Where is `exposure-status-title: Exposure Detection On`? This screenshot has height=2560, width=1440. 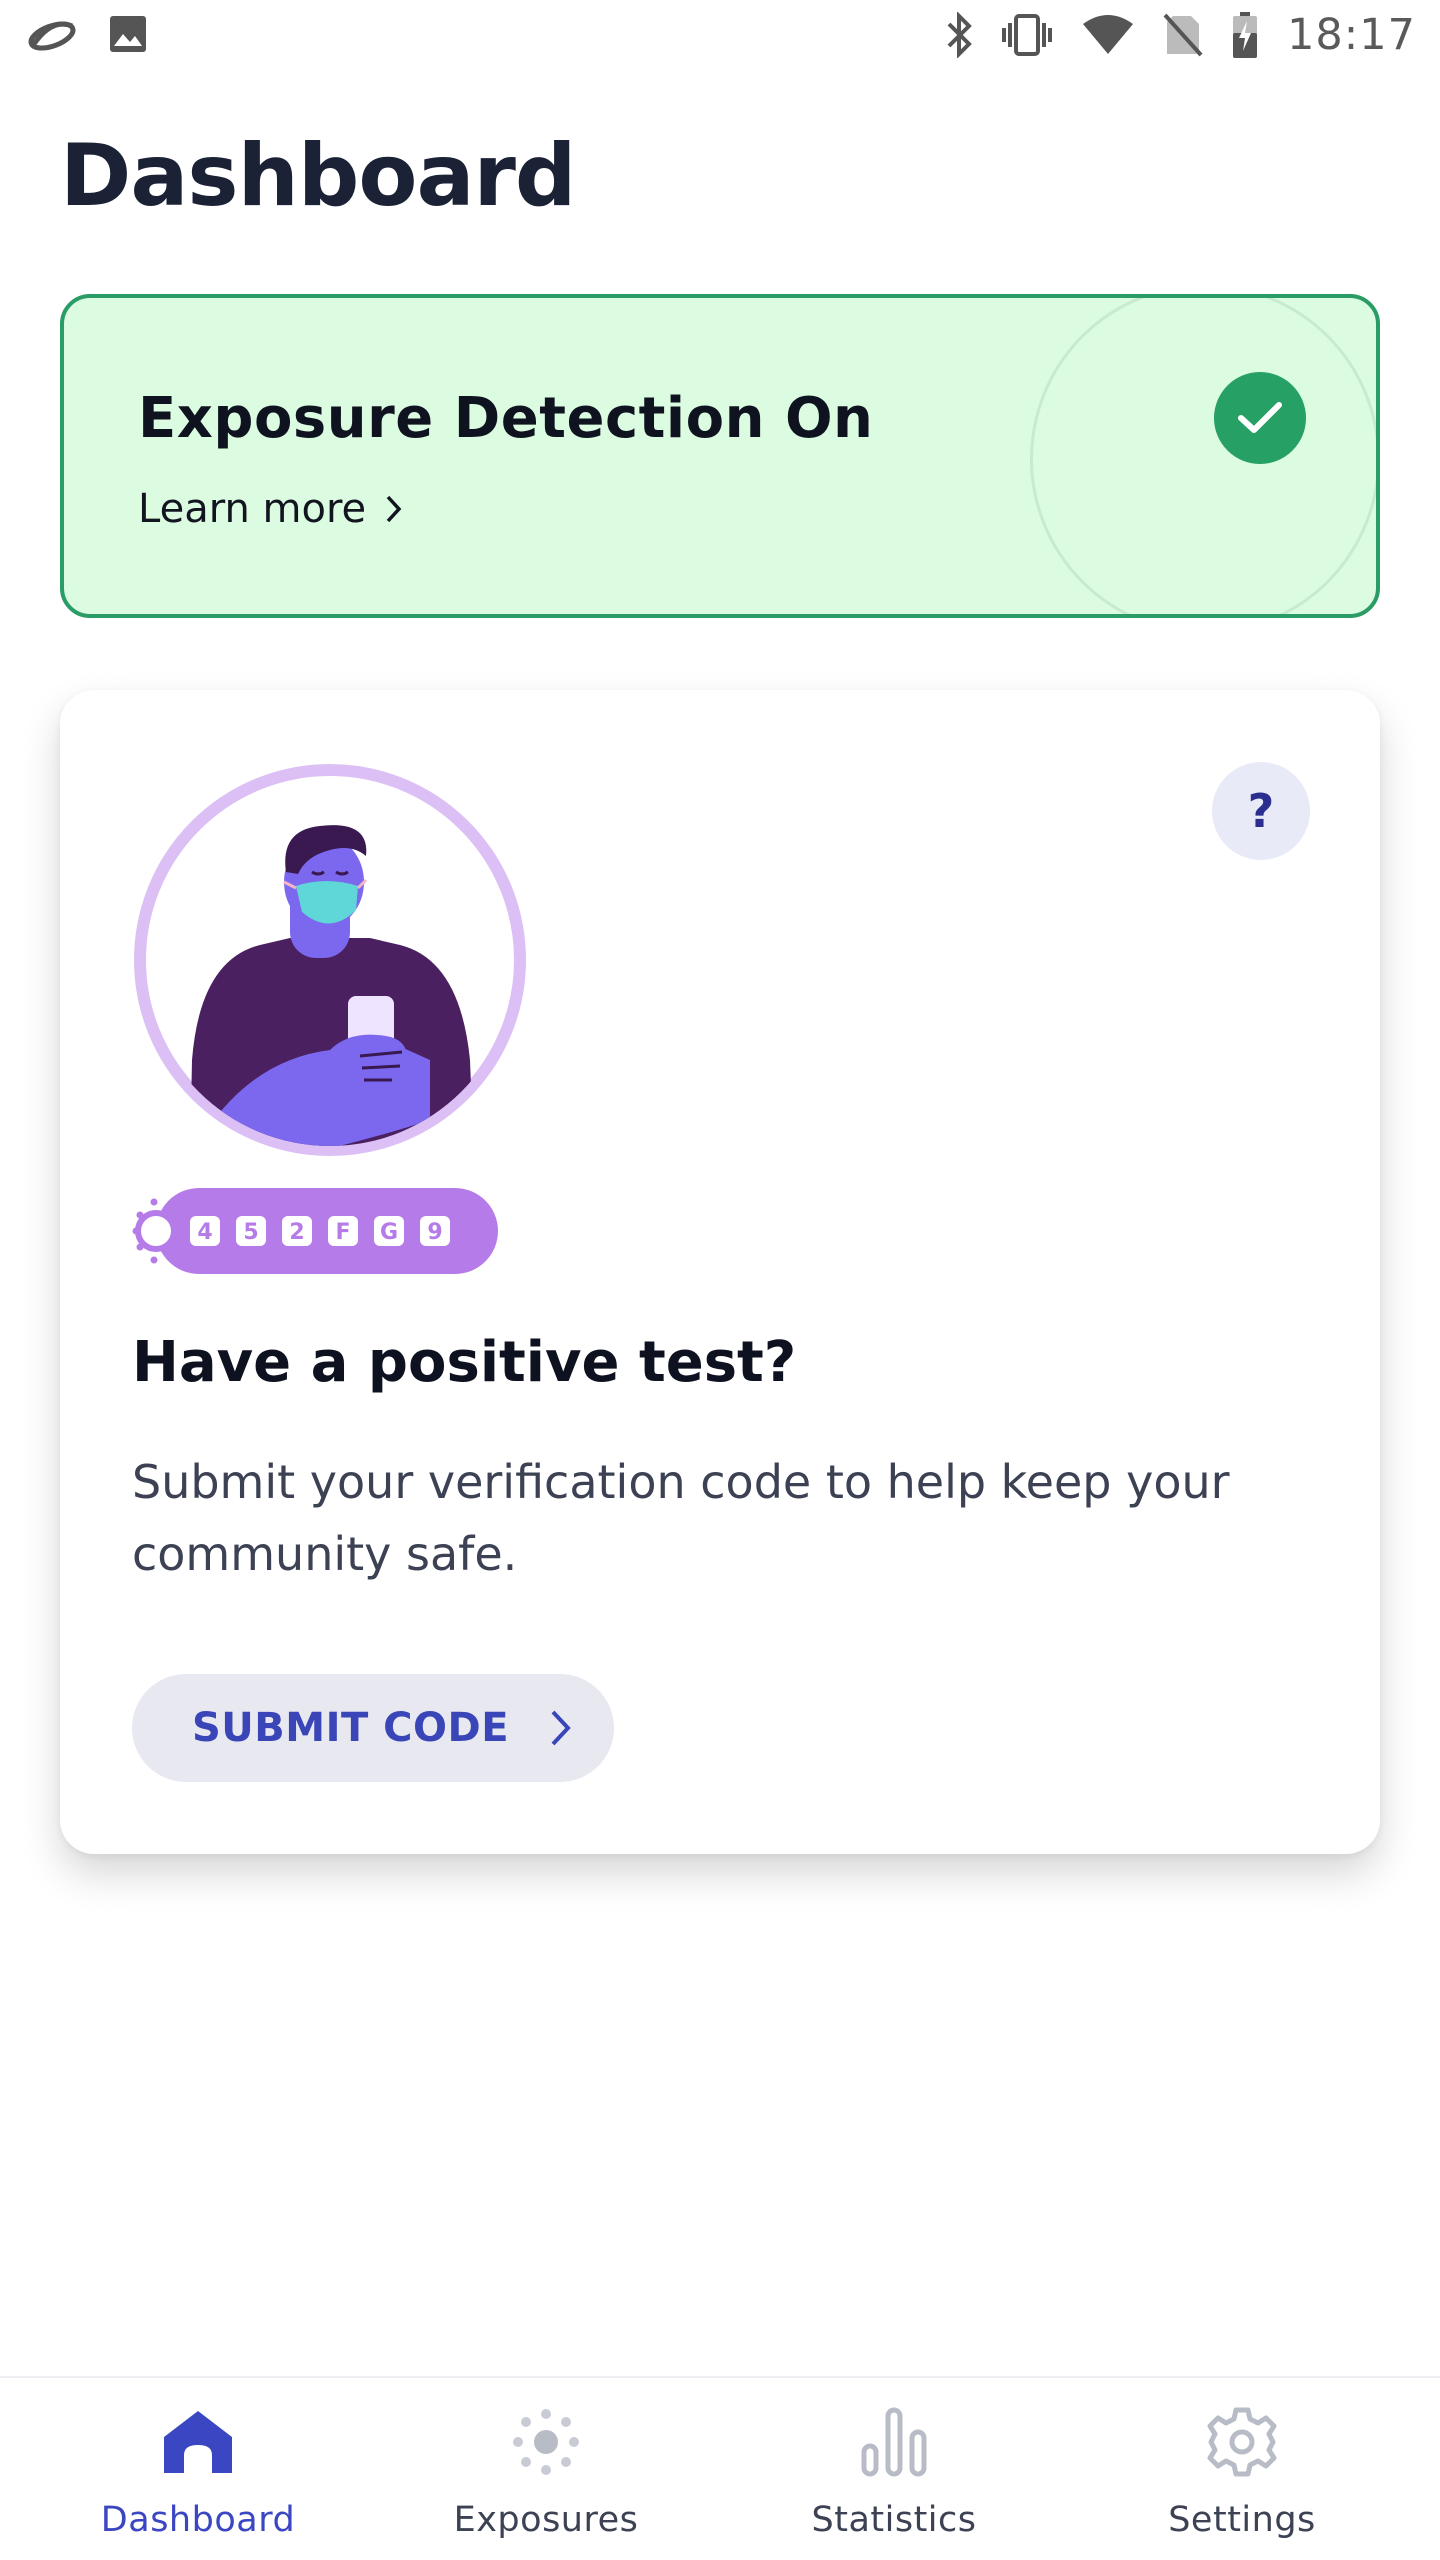 exposure-status-title: Exposure Detection On is located at coordinates (506, 418).